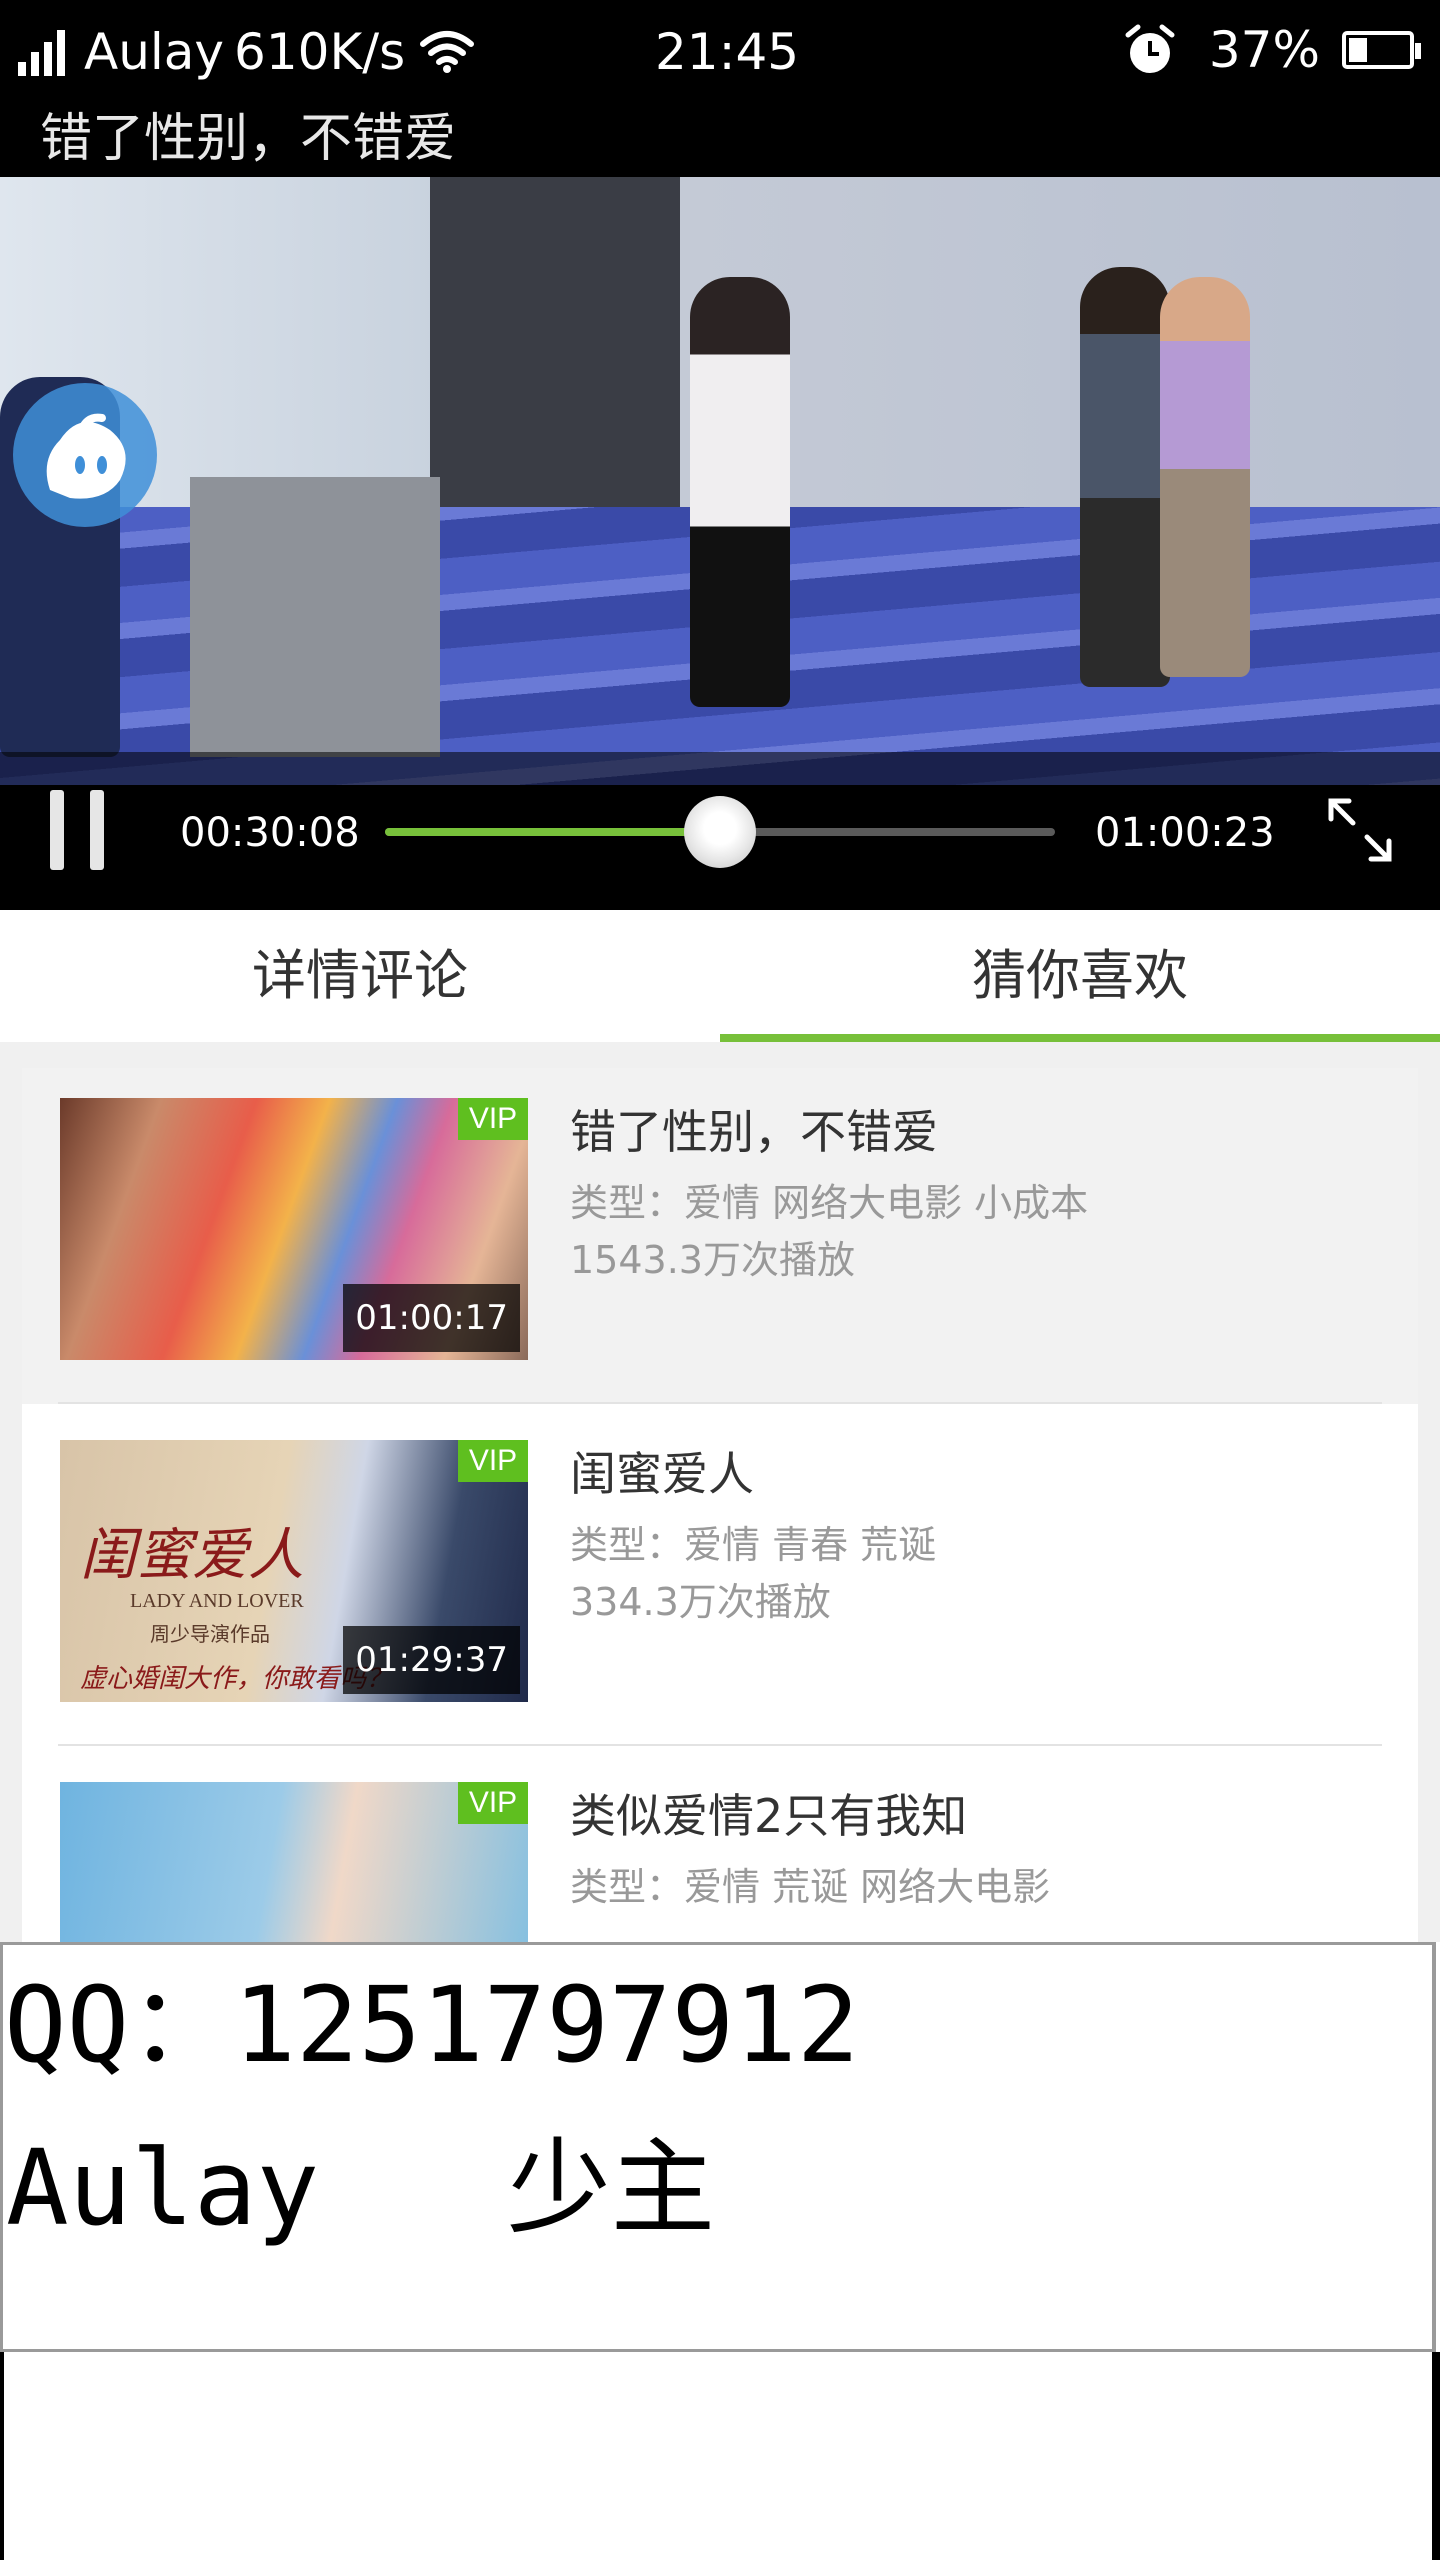 This screenshot has width=1440, height=2560. I want to click on item-plays: 1543.3万次播放, so click(712, 1260).